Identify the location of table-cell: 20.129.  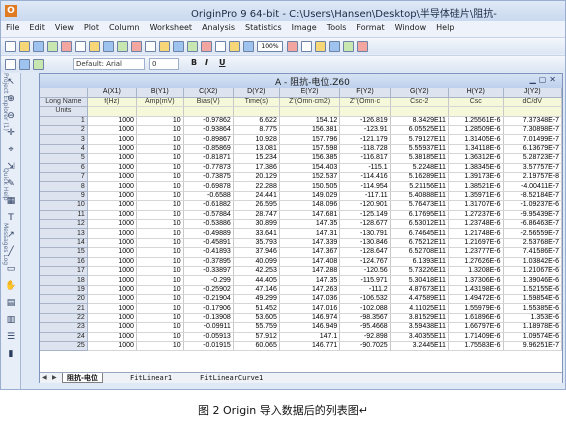
(256, 177).